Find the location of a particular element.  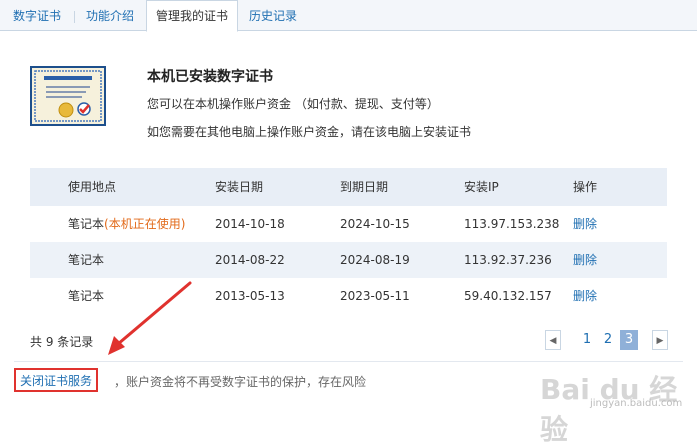

install-date-cell: 2014-08-22 is located at coordinates (250, 260).